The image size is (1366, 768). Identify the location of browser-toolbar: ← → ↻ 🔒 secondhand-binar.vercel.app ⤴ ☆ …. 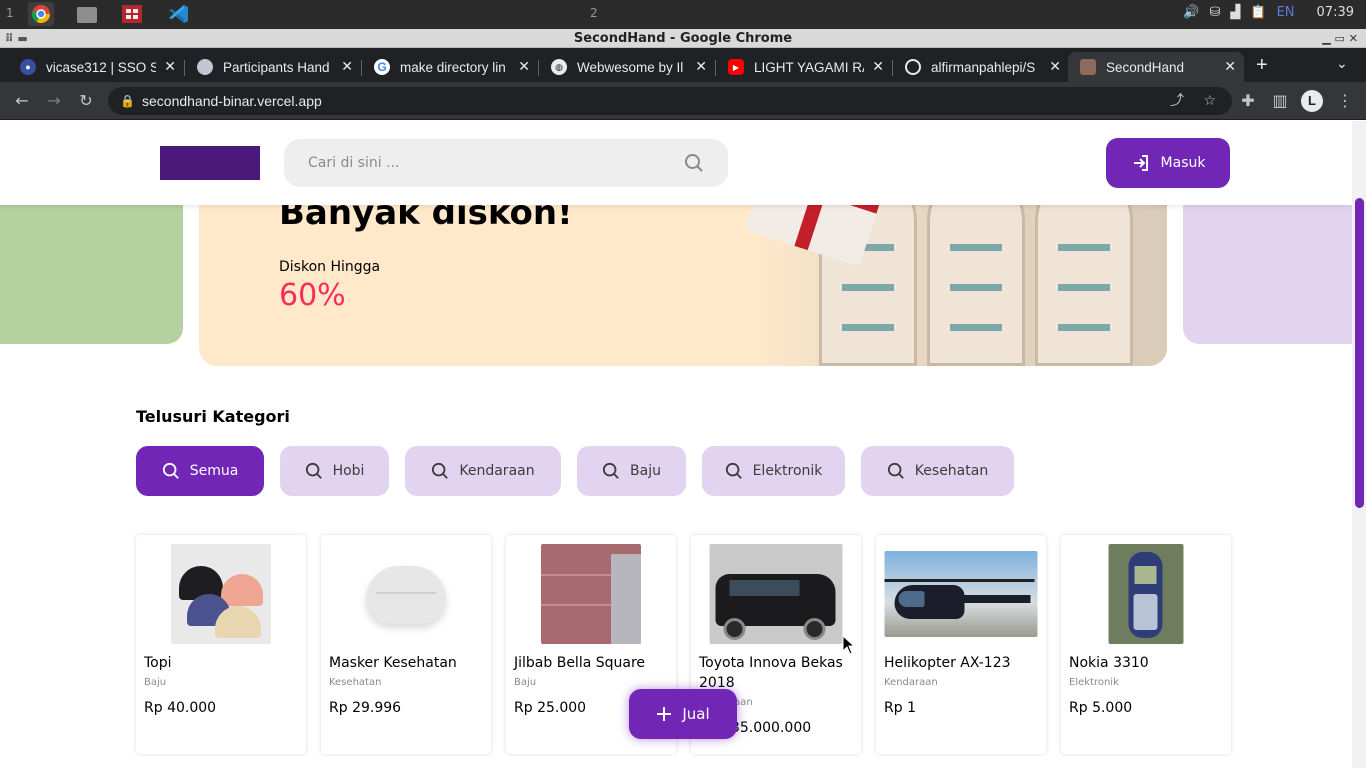
(683, 101).